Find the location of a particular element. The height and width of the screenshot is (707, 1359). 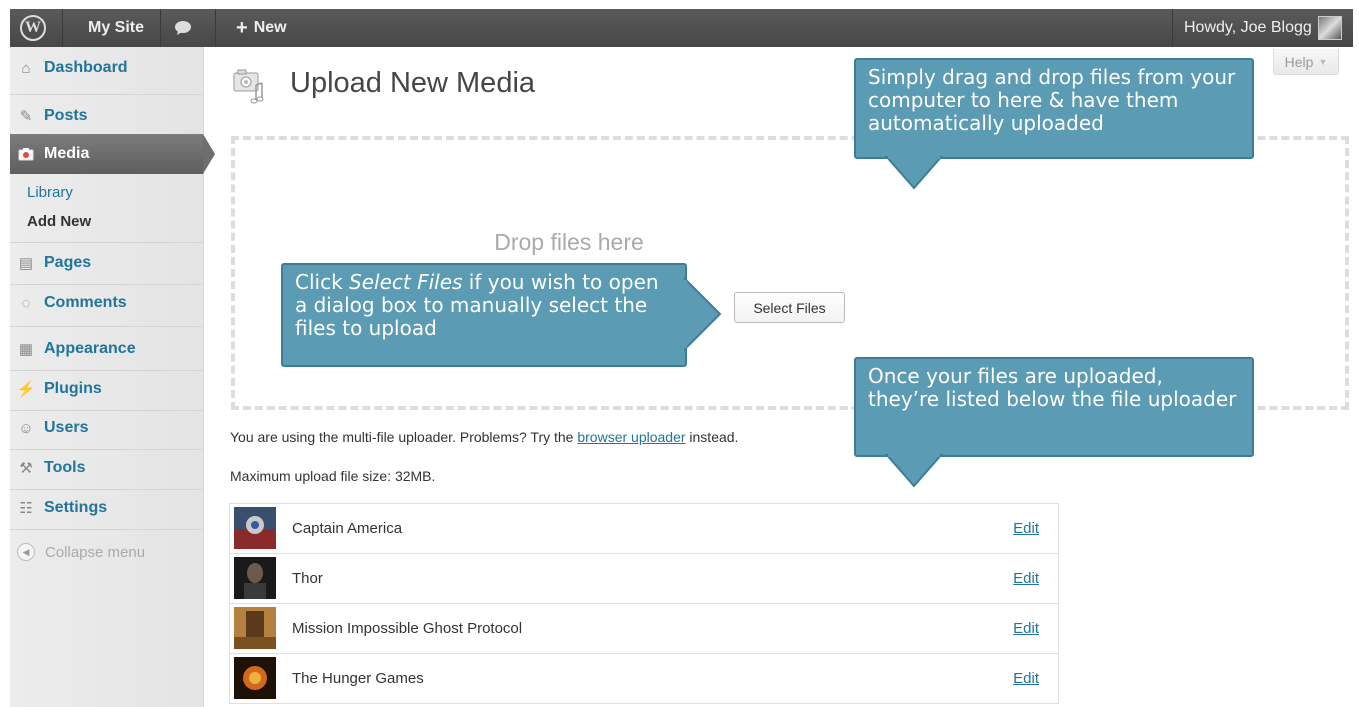

collapse-menu-button: ◀ Collapse menu is located at coordinates (81, 552).